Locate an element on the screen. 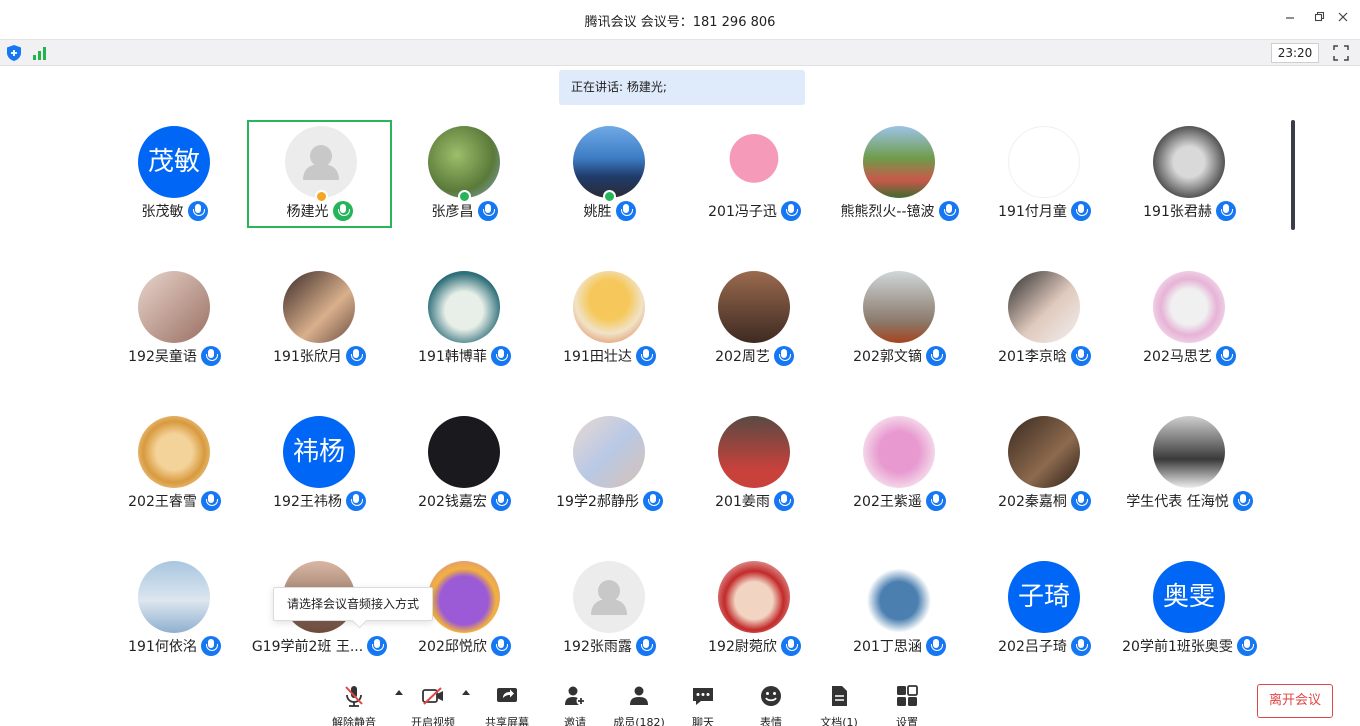 The height and width of the screenshot is (726, 1360). participant-tile: 201丁思涵 is located at coordinates (899, 609).